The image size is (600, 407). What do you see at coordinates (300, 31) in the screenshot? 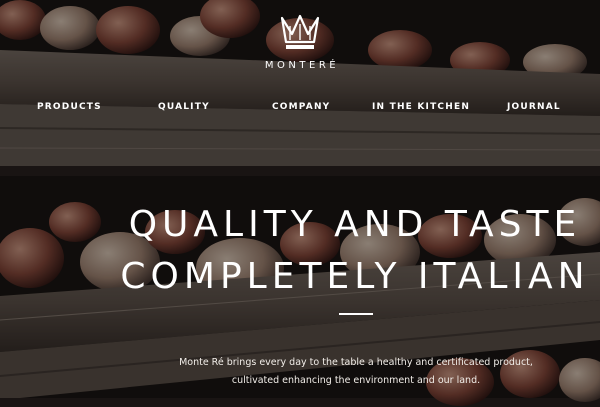
I see `crown-icon` at bounding box center [300, 31].